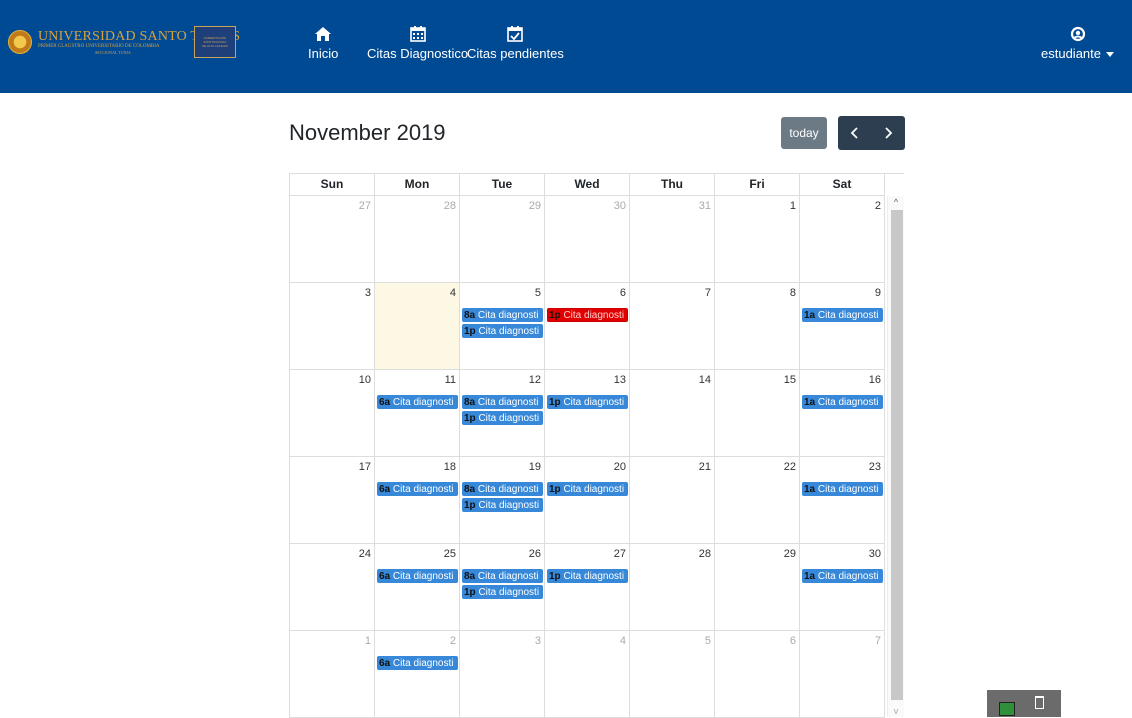 The width and height of the screenshot is (1132, 718). I want to click on day-number: 23, so click(875, 467).